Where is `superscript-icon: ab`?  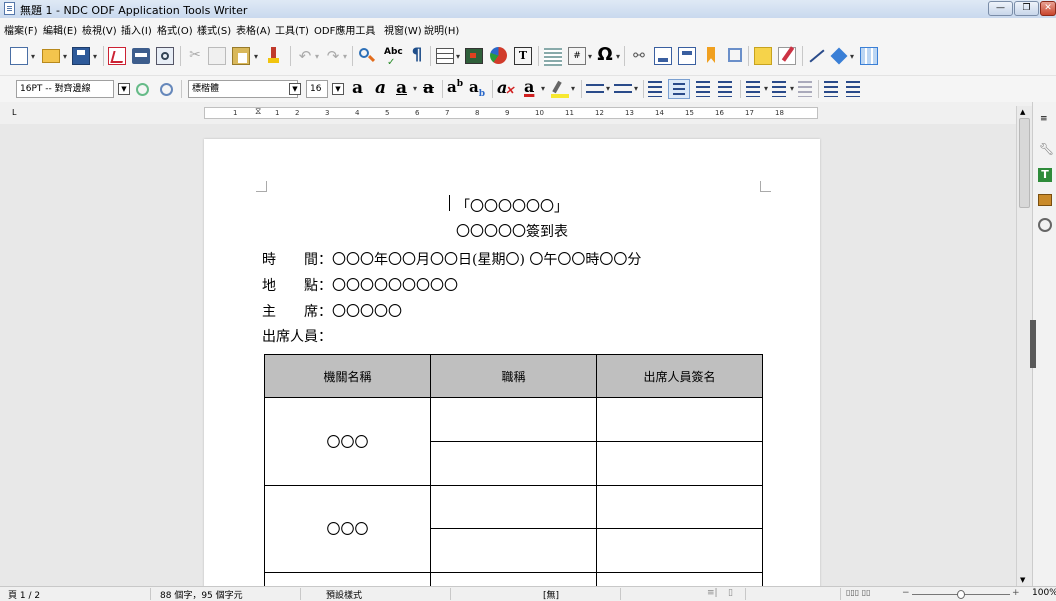 superscript-icon: ab is located at coordinates (455, 87).